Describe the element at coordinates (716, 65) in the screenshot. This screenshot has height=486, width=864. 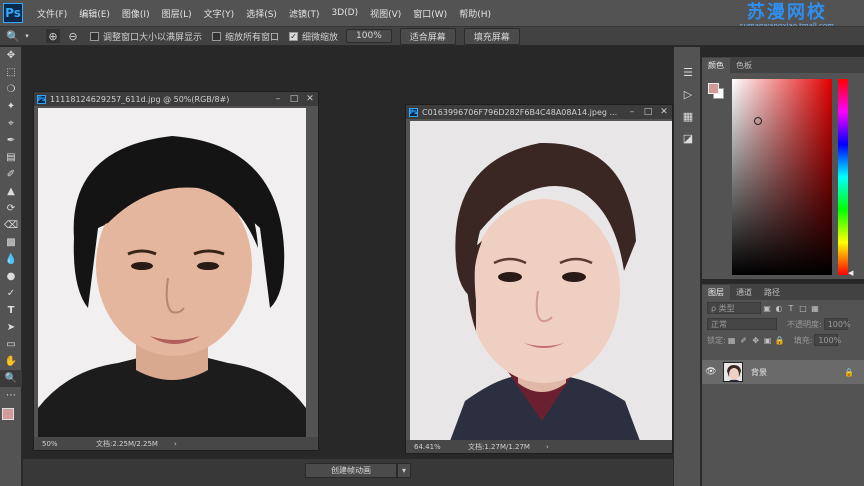
I see `tab-color: 颜色` at that location.